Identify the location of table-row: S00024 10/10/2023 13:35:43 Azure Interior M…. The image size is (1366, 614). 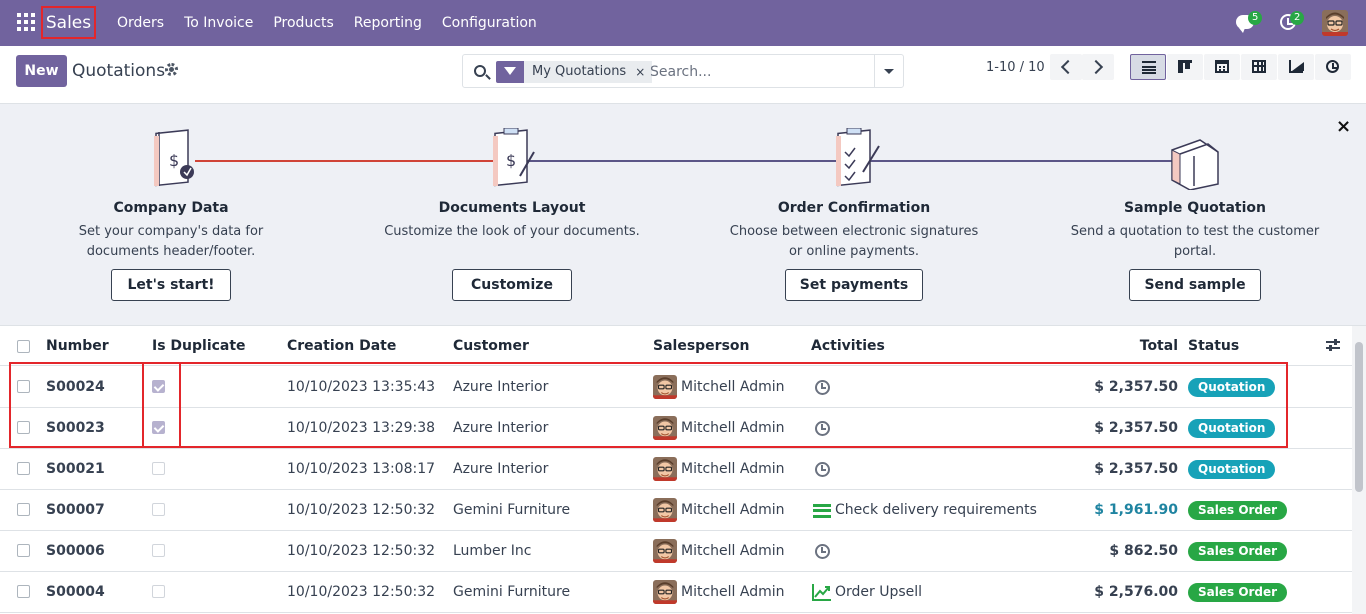
(676, 387).